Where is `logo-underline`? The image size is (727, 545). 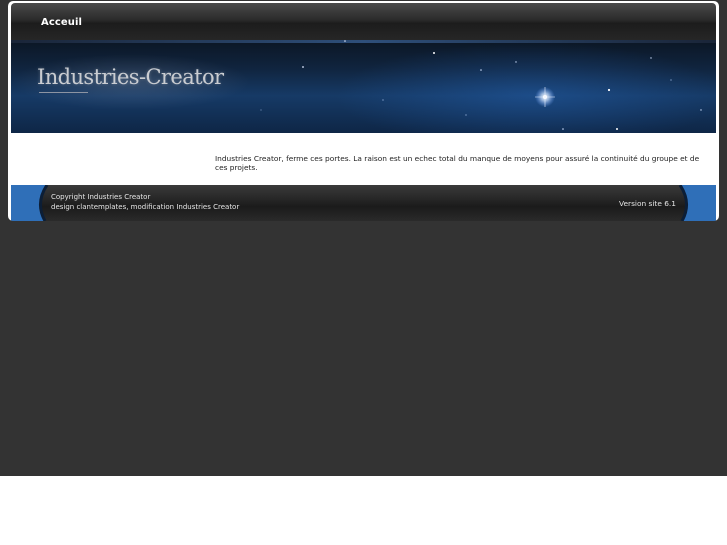 logo-underline is located at coordinates (63, 92).